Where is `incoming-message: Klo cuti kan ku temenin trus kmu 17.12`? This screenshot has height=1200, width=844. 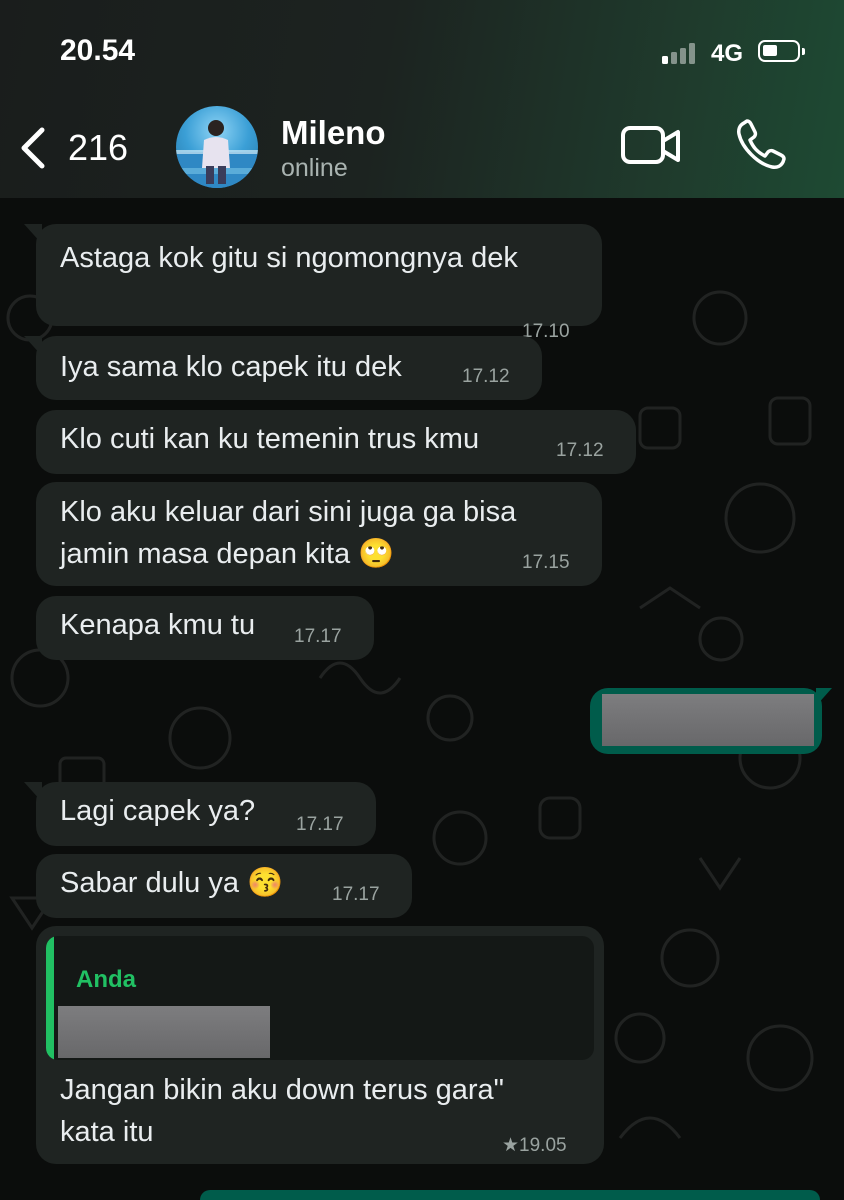 incoming-message: Klo cuti kan ku temenin trus kmu 17.12 is located at coordinates (336, 442).